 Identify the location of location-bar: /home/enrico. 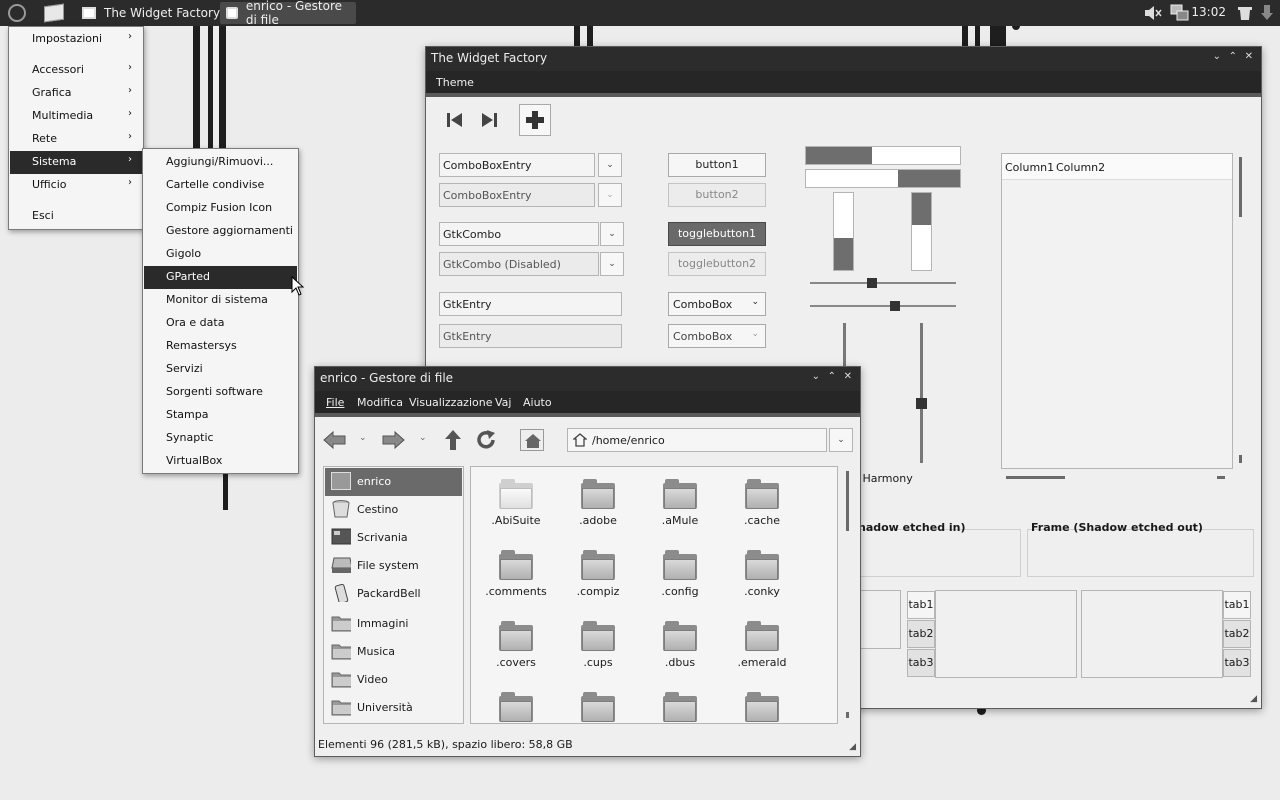
(697, 440).